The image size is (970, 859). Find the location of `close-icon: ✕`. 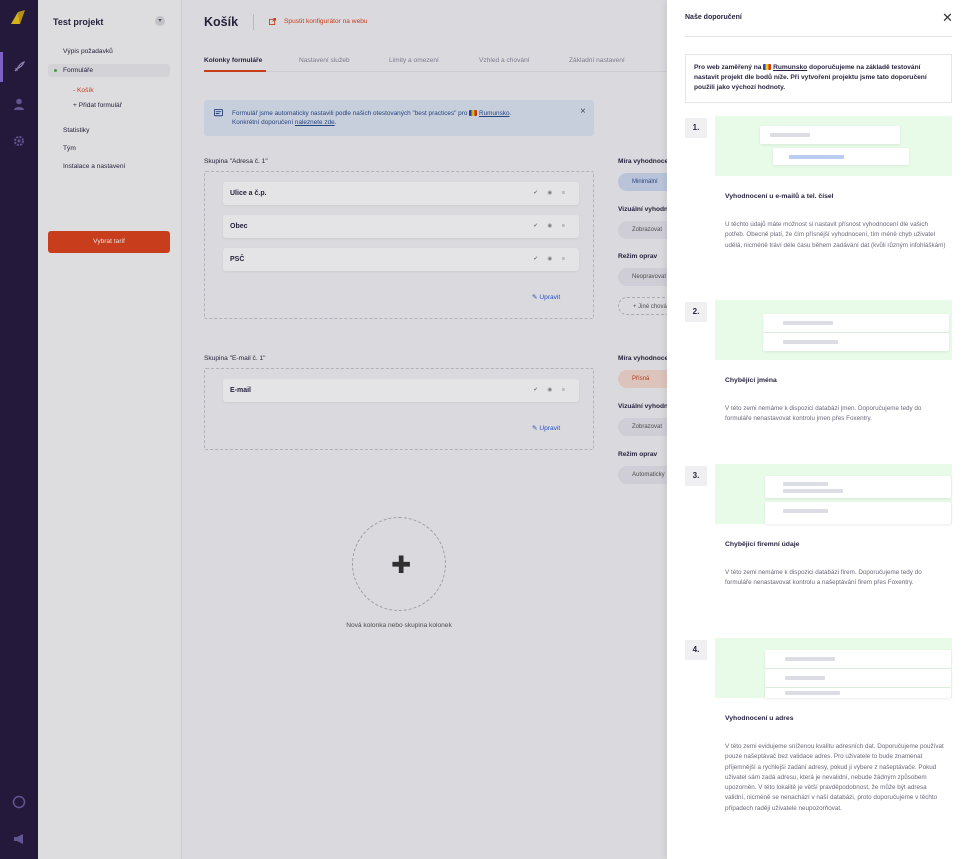

close-icon: ✕ is located at coordinates (947, 18).